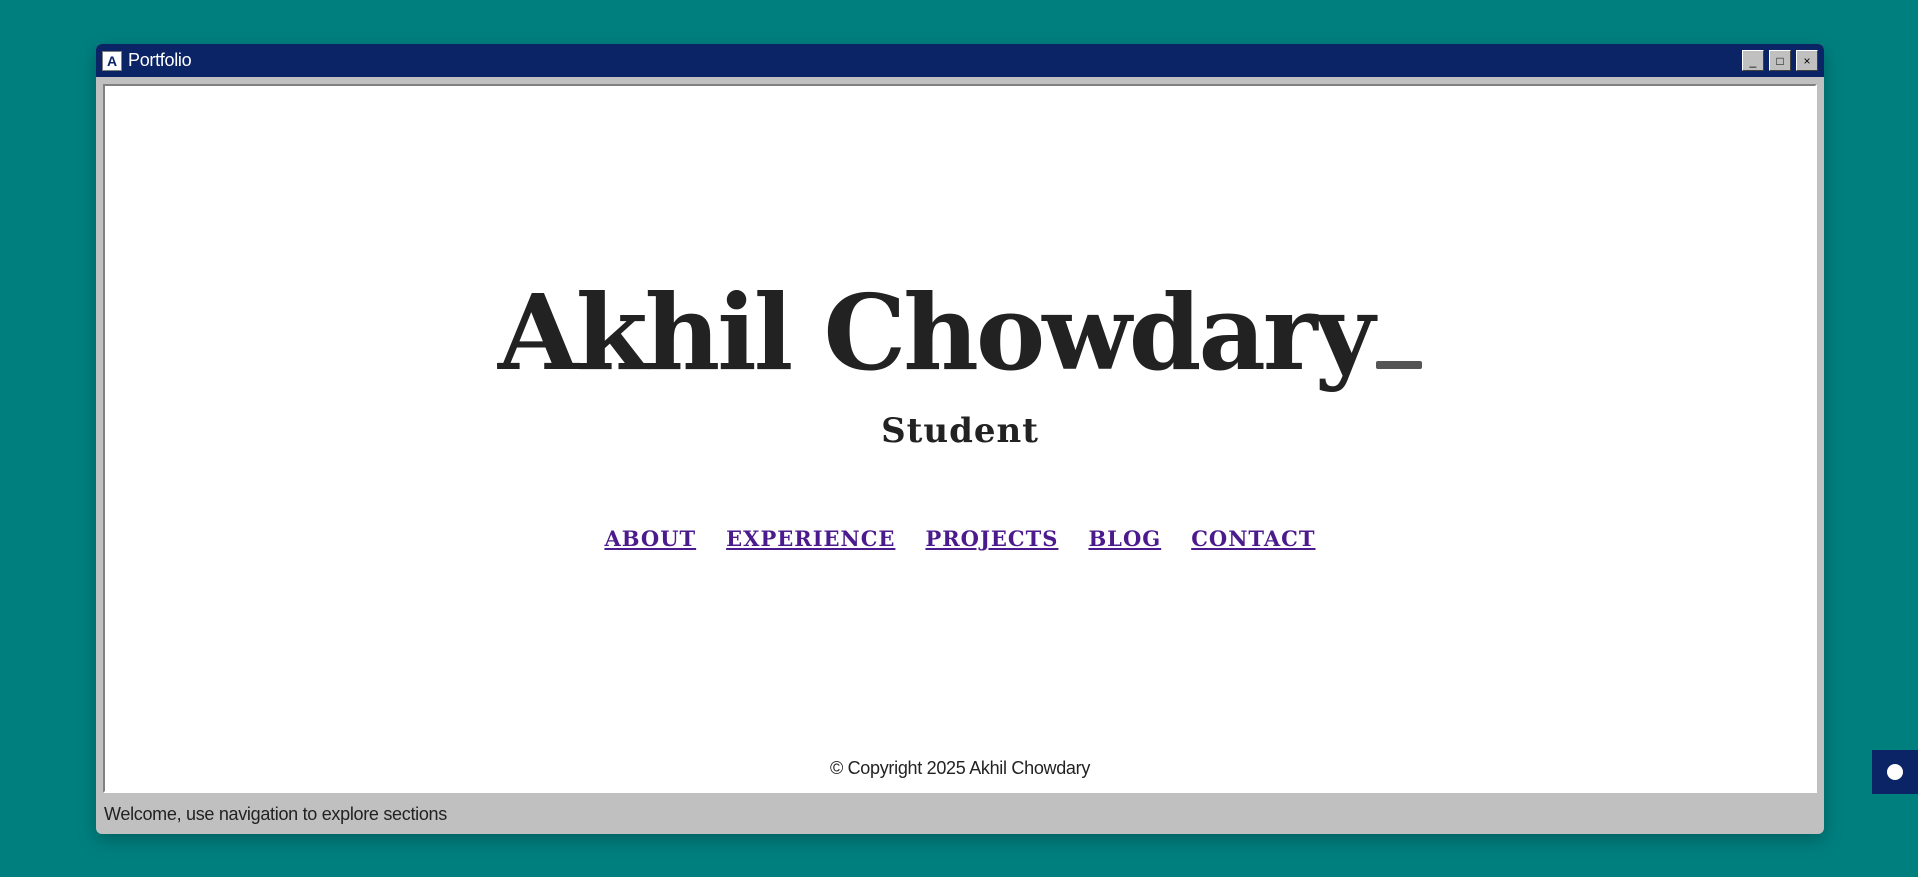  Describe the element at coordinates (991, 538) in the screenshot. I see `nav-link-projects: PROJECTS` at that location.